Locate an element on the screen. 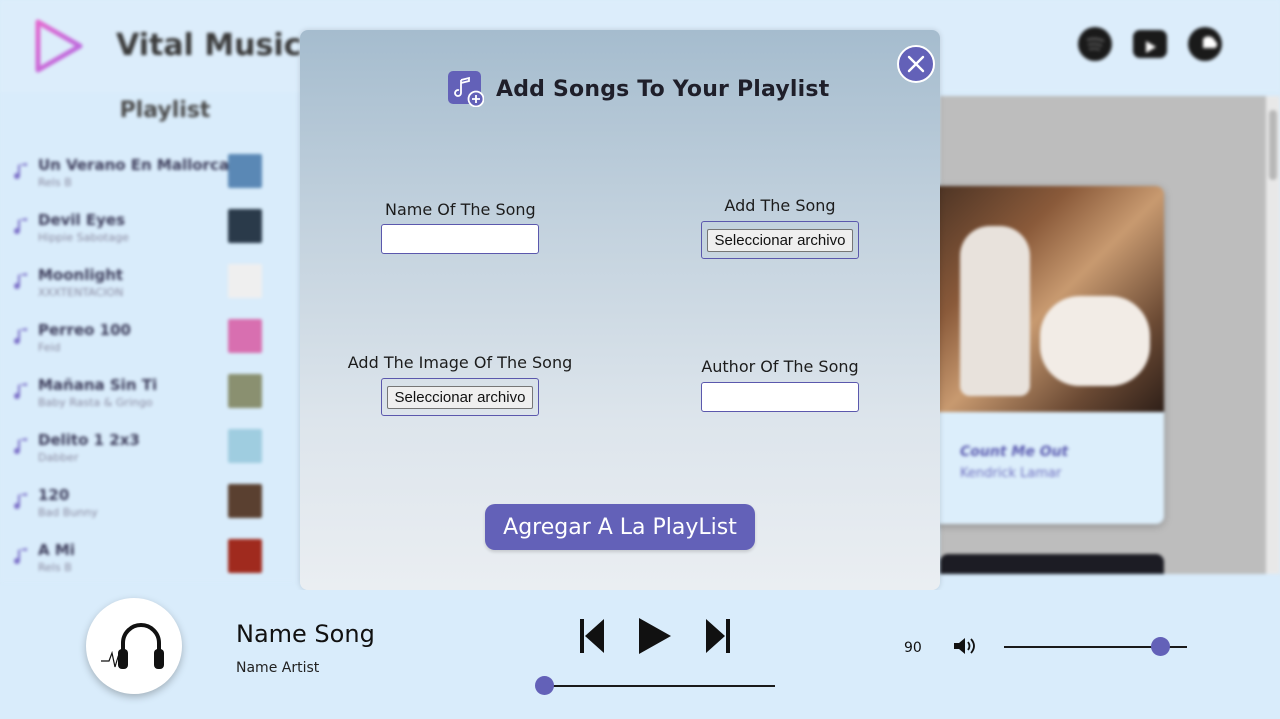  playlist-item: Moonlight XXXTENTACION is located at coordinates (144, 286).